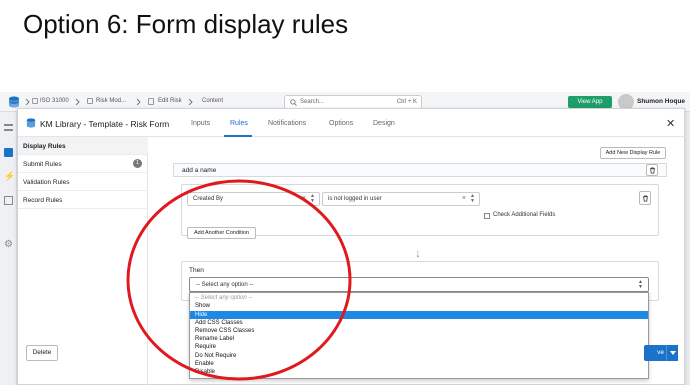 Image resolution: width=690 pixels, height=385 pixels. Describe the element at coordinates (83, 164) in the screenshot. I see `sidebar-item-submit-rules: Submit Rules 1` at that location.